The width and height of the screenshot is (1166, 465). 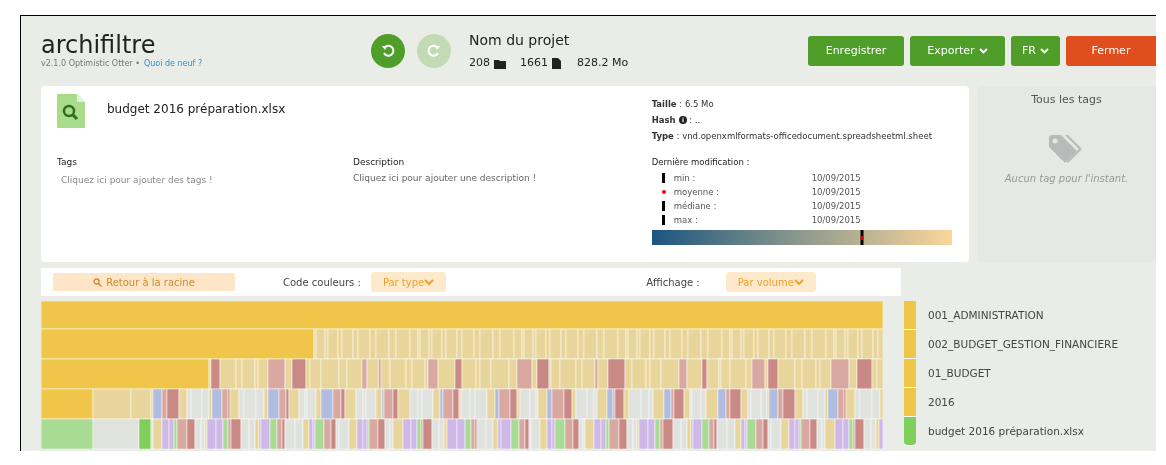 I want to click on breadcrumb-item: budget 2016 préparation.xlsx, so click(x=1023, y=431).